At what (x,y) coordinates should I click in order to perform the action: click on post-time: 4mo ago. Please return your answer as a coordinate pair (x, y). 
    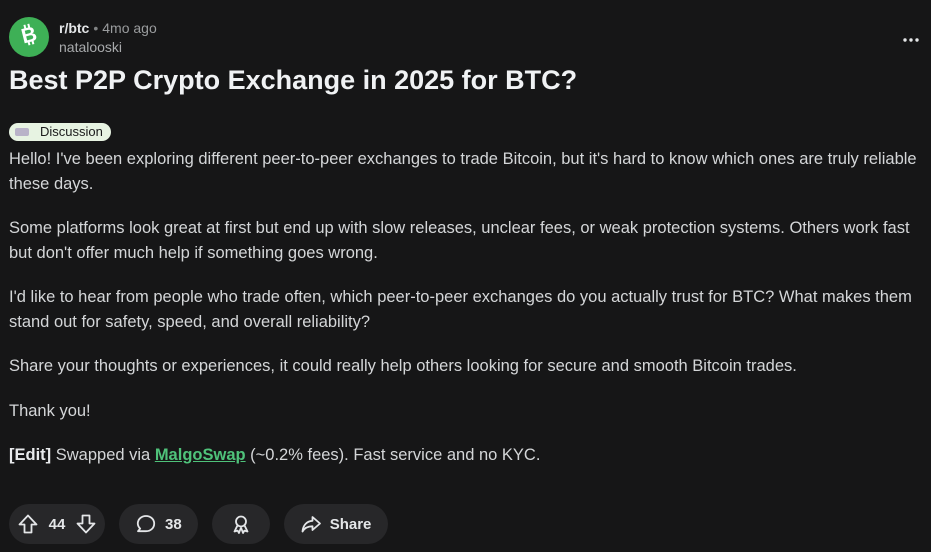
    Looking at the image, I should click on (129, 28).